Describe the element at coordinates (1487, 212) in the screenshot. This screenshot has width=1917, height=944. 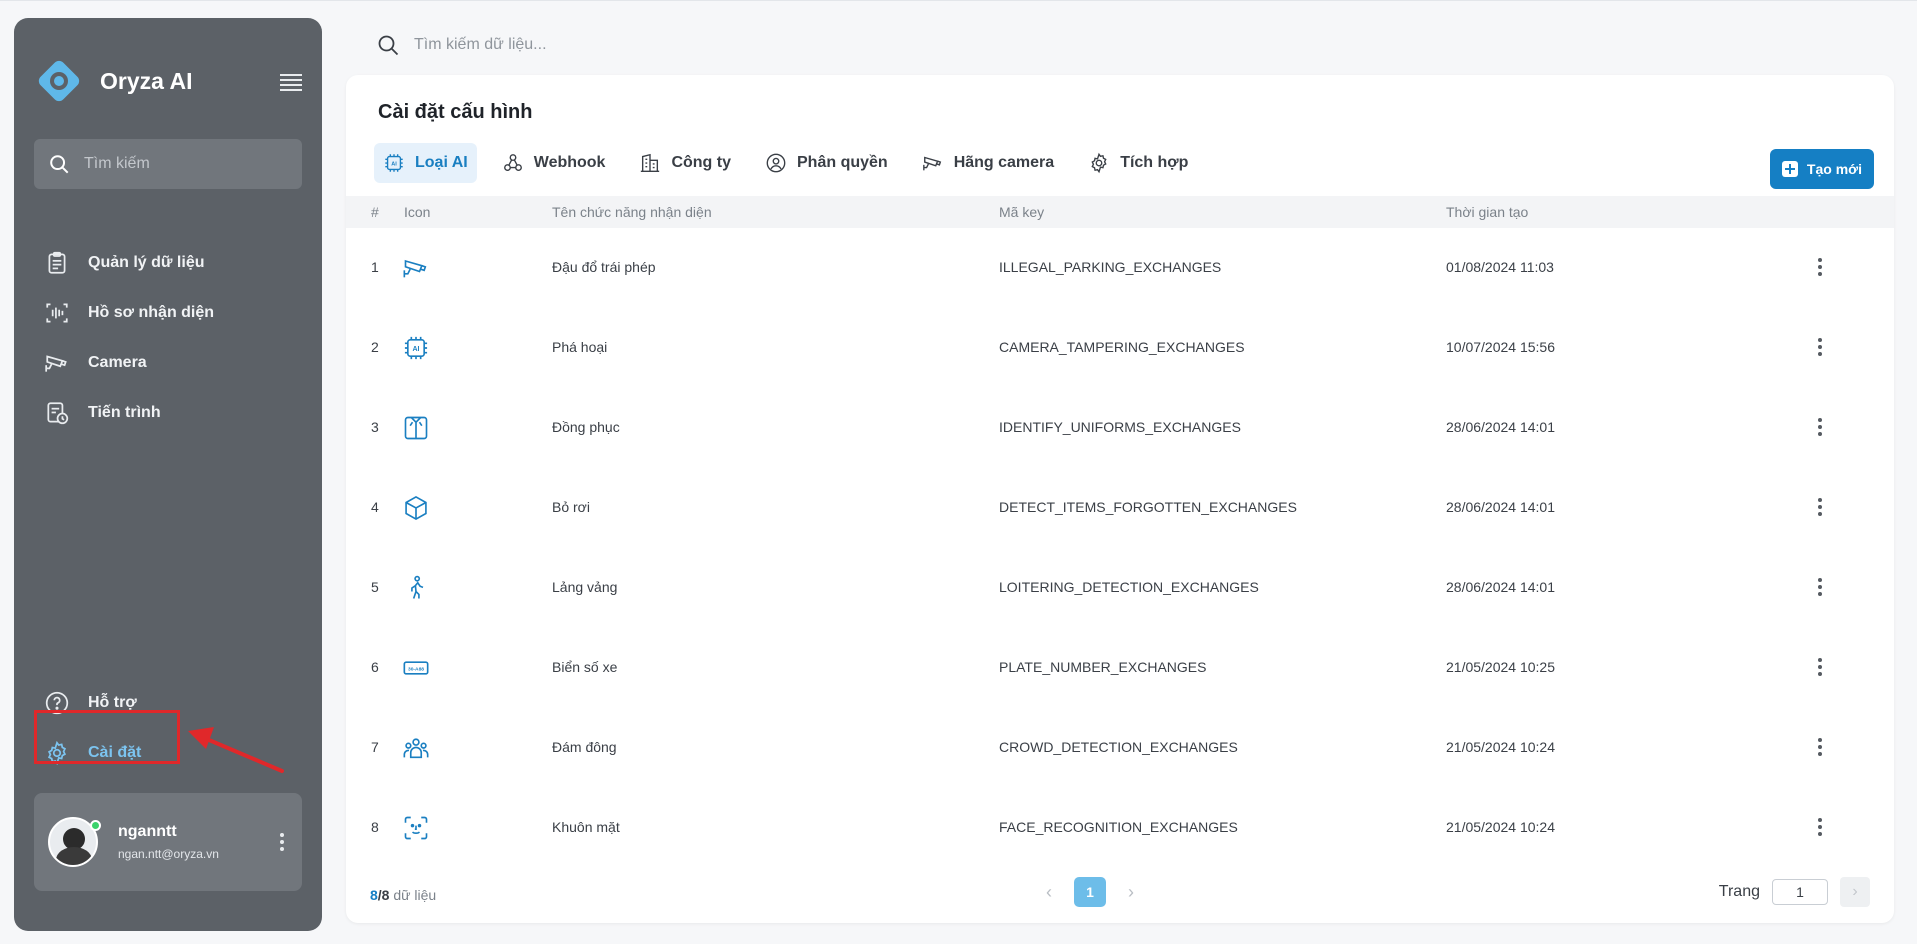
I see `column-header-time: Thời gian tạo` at that location.